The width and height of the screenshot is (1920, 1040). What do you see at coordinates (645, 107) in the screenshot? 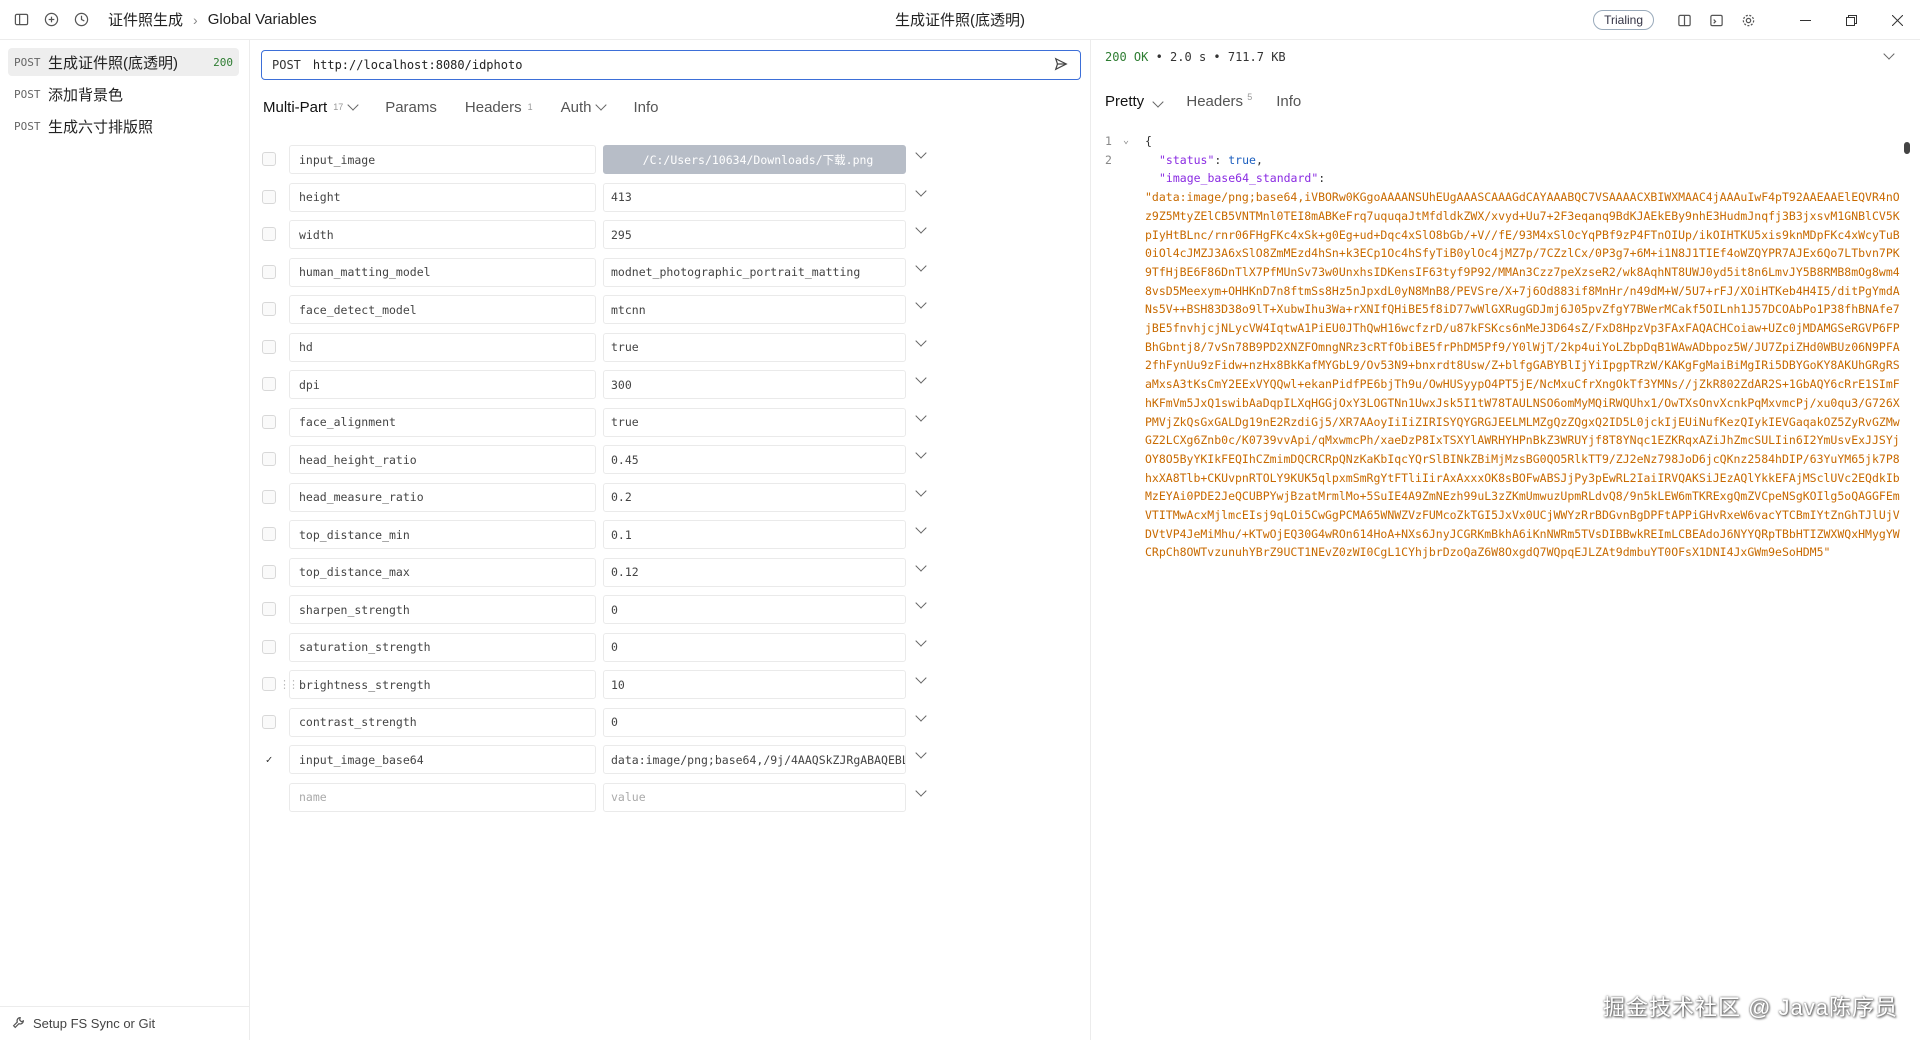
I see `tab-info: Info` at bounding box center [645, 107].